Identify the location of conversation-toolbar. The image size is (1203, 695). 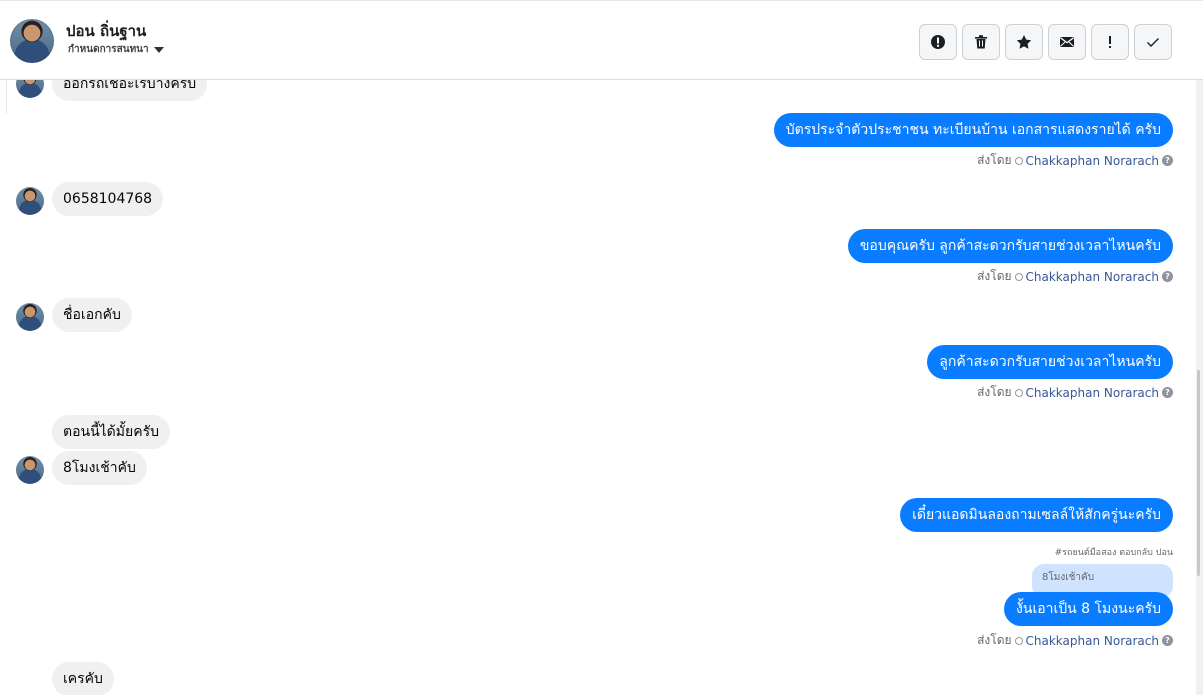
(1045, 42).